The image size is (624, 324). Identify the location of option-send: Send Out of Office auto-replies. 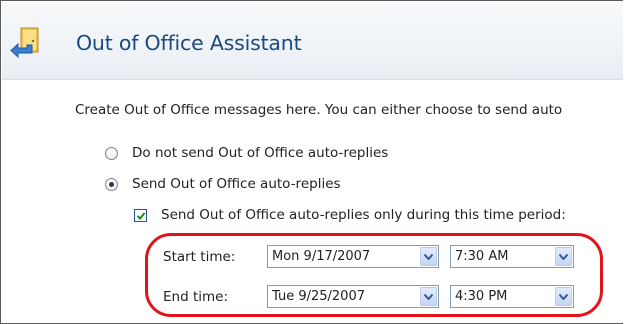
(223, 184).